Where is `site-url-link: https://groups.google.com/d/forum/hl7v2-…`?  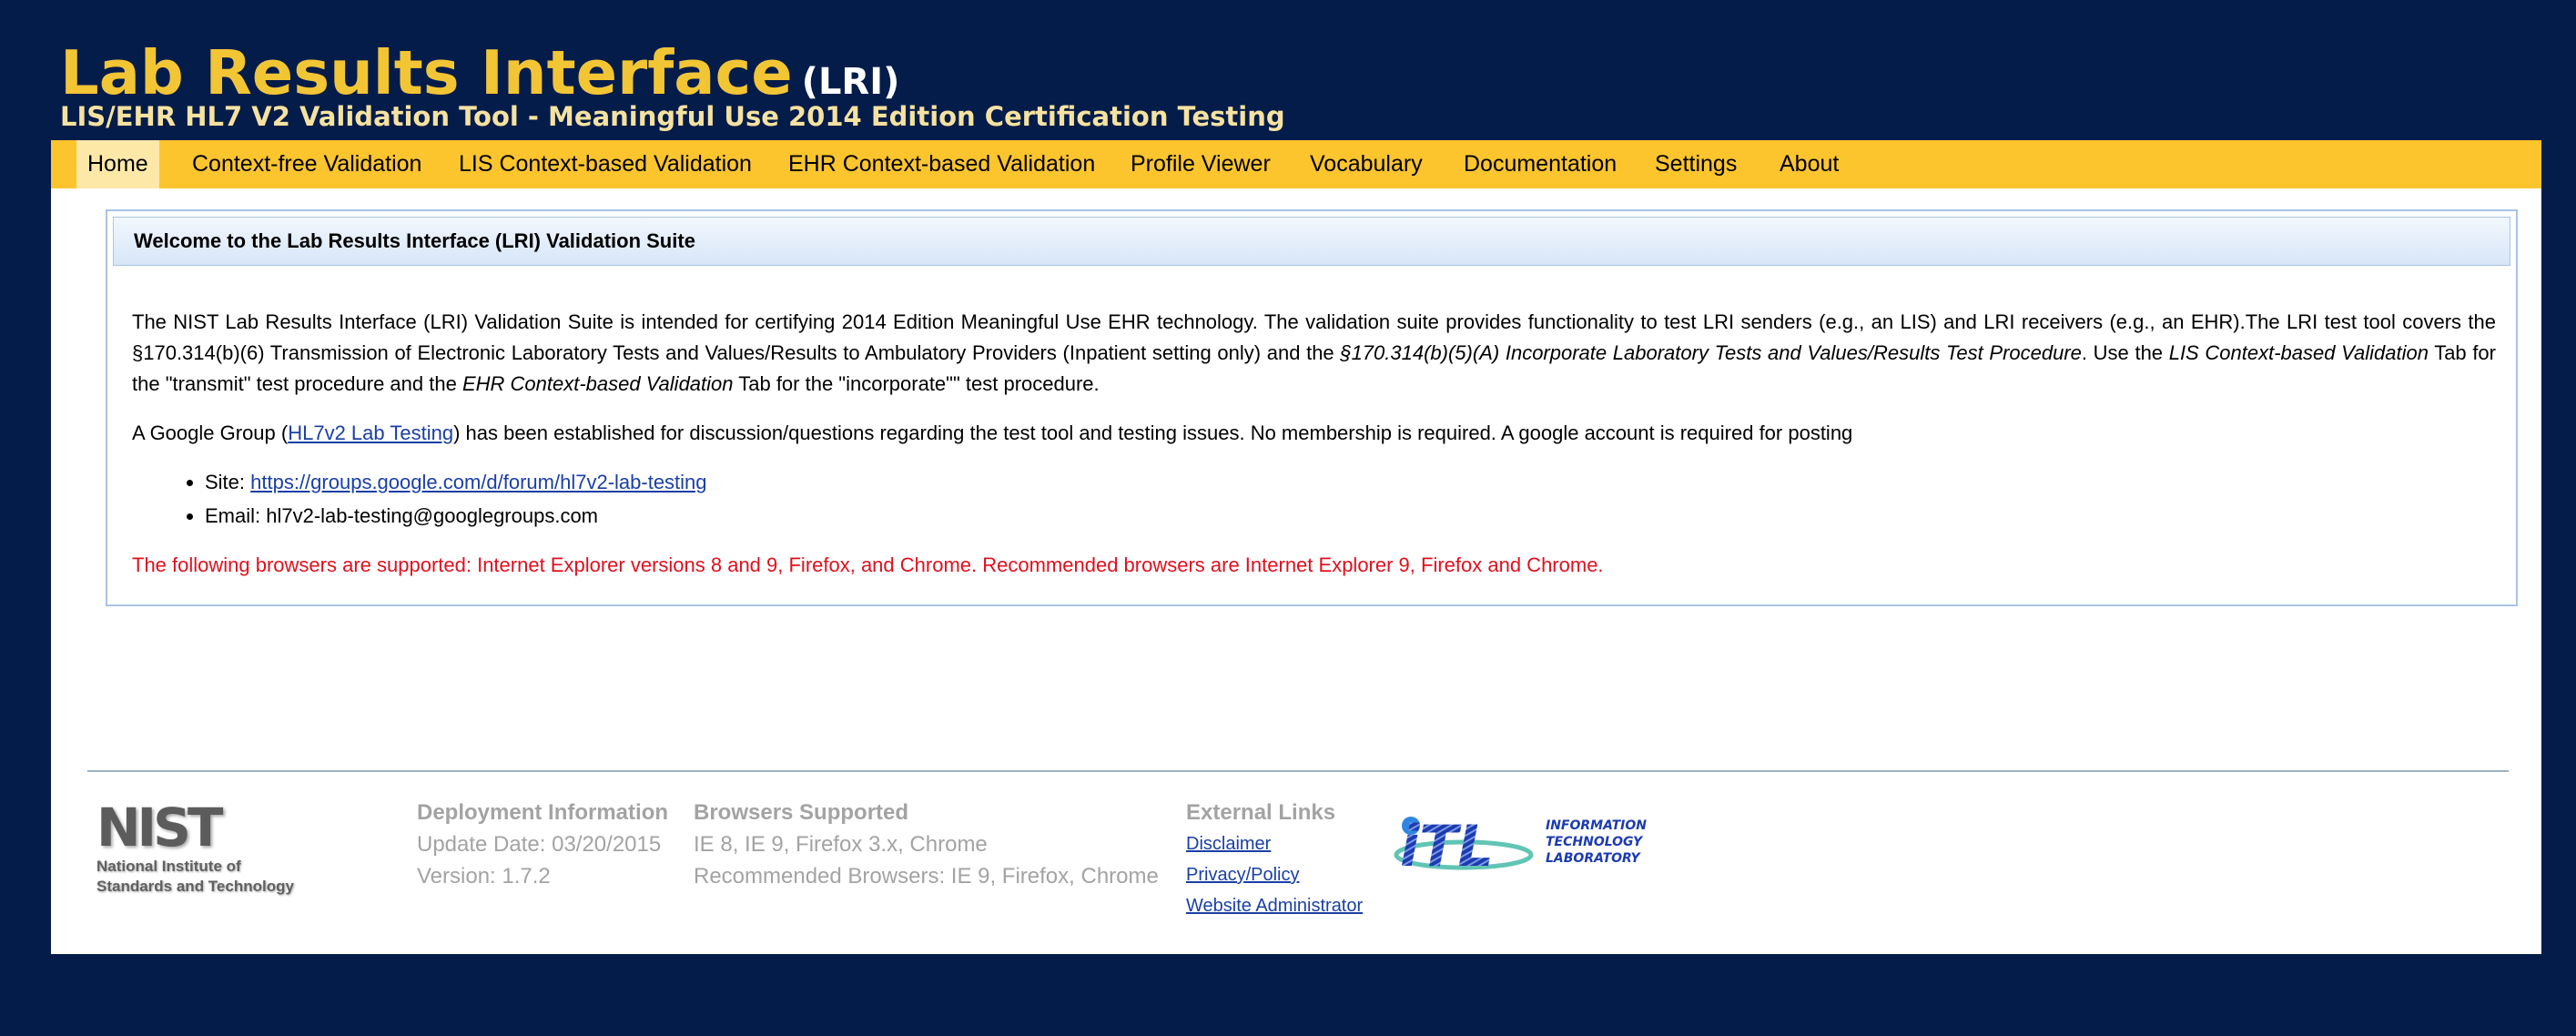
site-url-link: https://groups.google.com/d/forum/hl7v2-… is located at coordinates (478, 482).